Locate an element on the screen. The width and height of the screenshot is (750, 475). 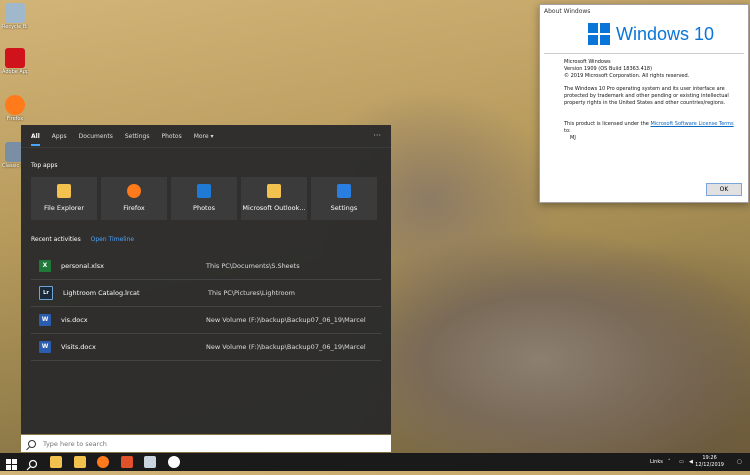
windows-logo: Windows 10 is located at coordinates (651, 34).